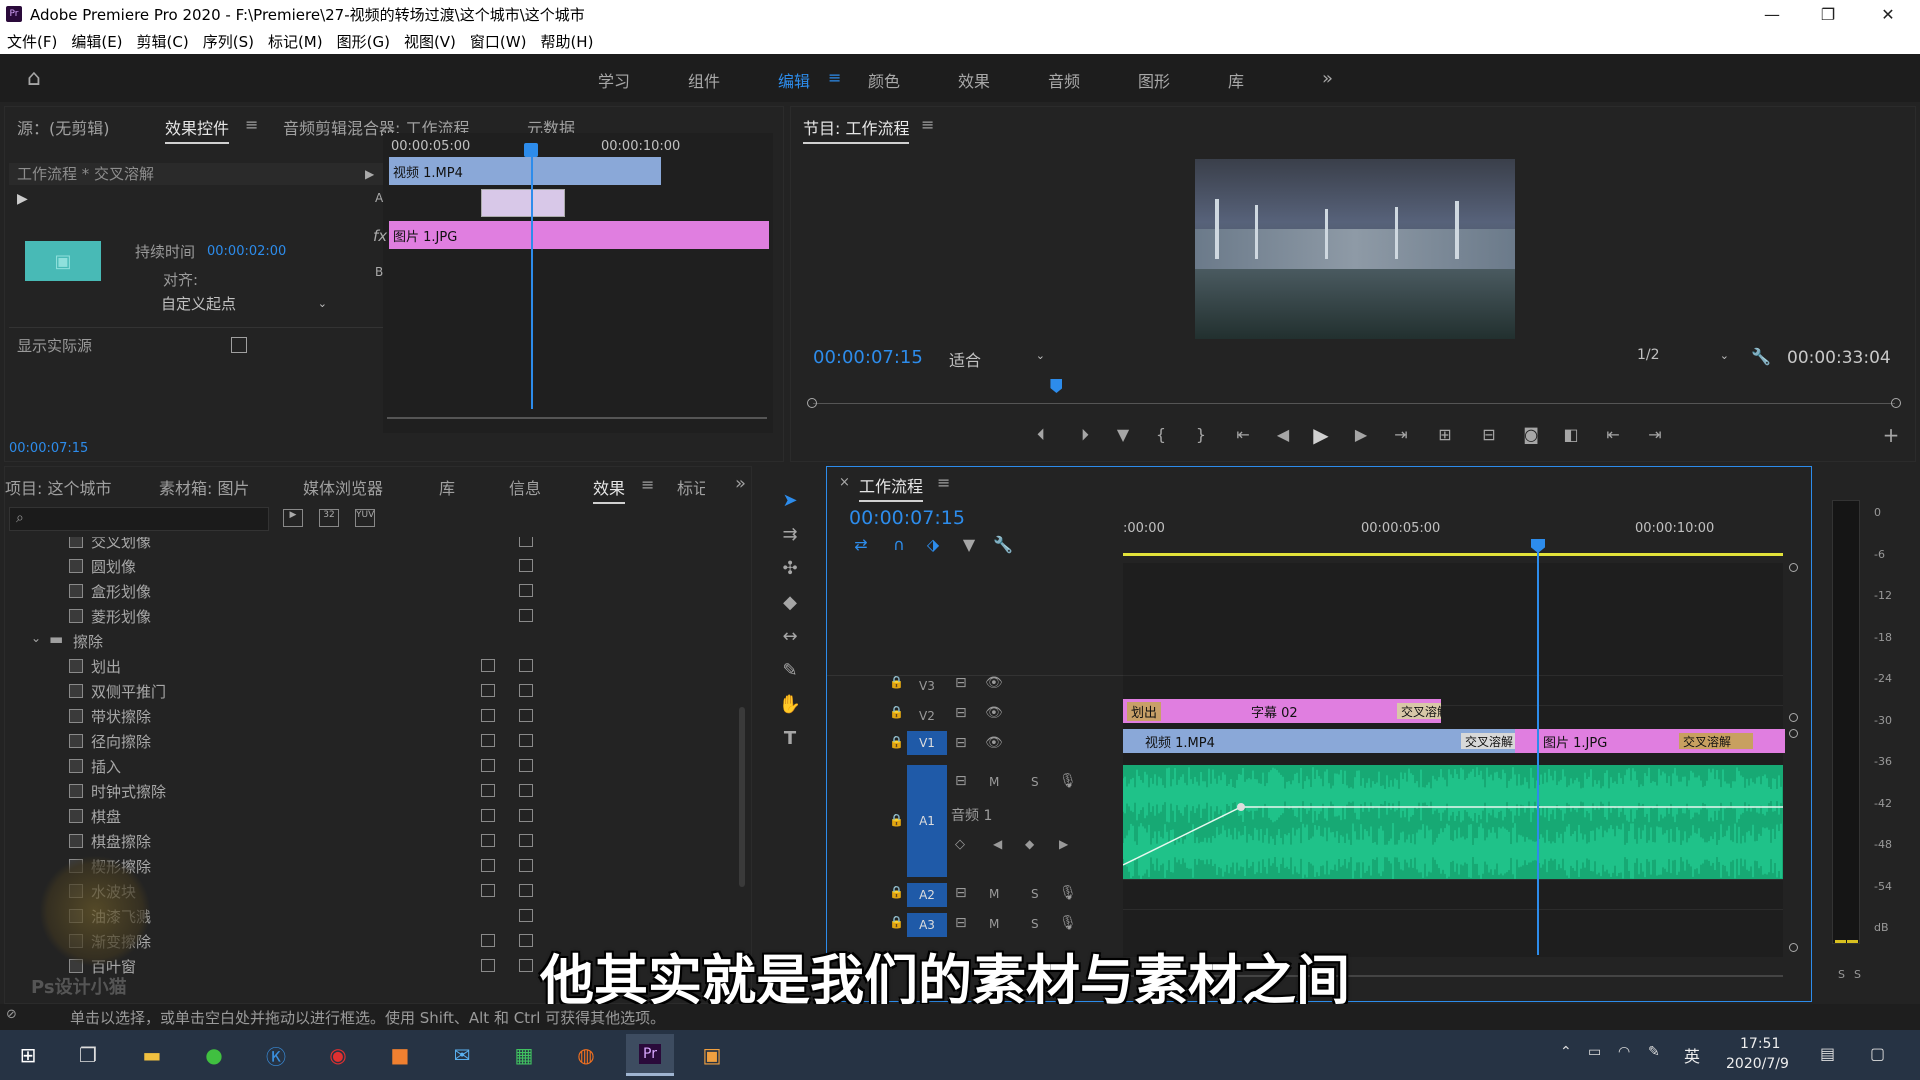  I want to click on tab-source: 源：(无剪辑), so click(63, 127).